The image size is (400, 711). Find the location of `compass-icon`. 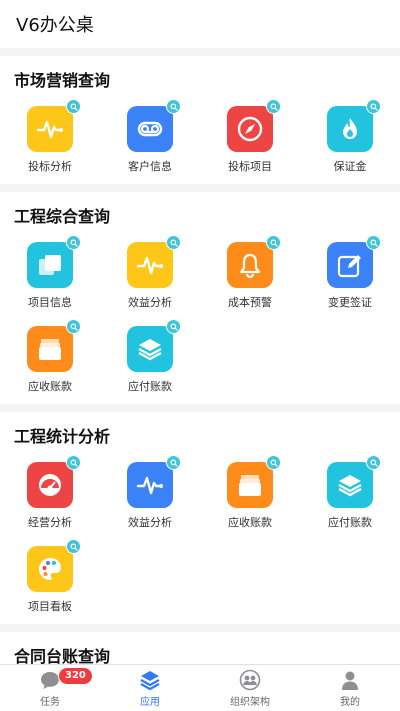

compass-icon is located at coordinates (250, 129).